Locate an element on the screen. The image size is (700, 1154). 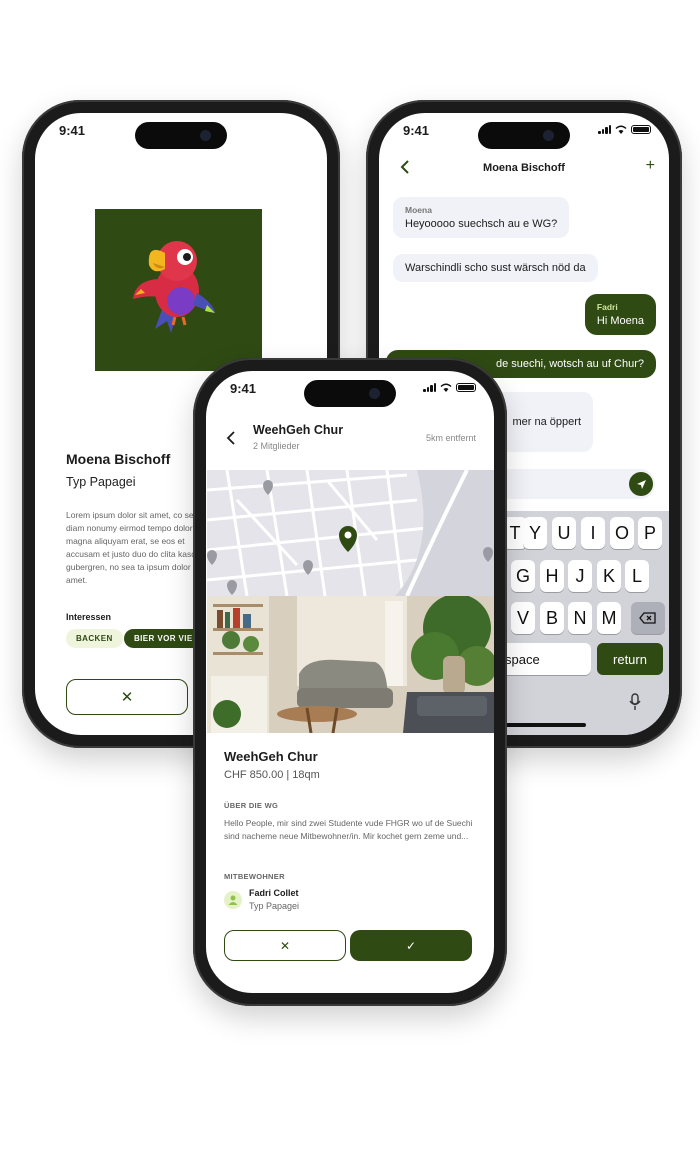
profile-name: Moena Bischoff is located at coordinates (118, 459).